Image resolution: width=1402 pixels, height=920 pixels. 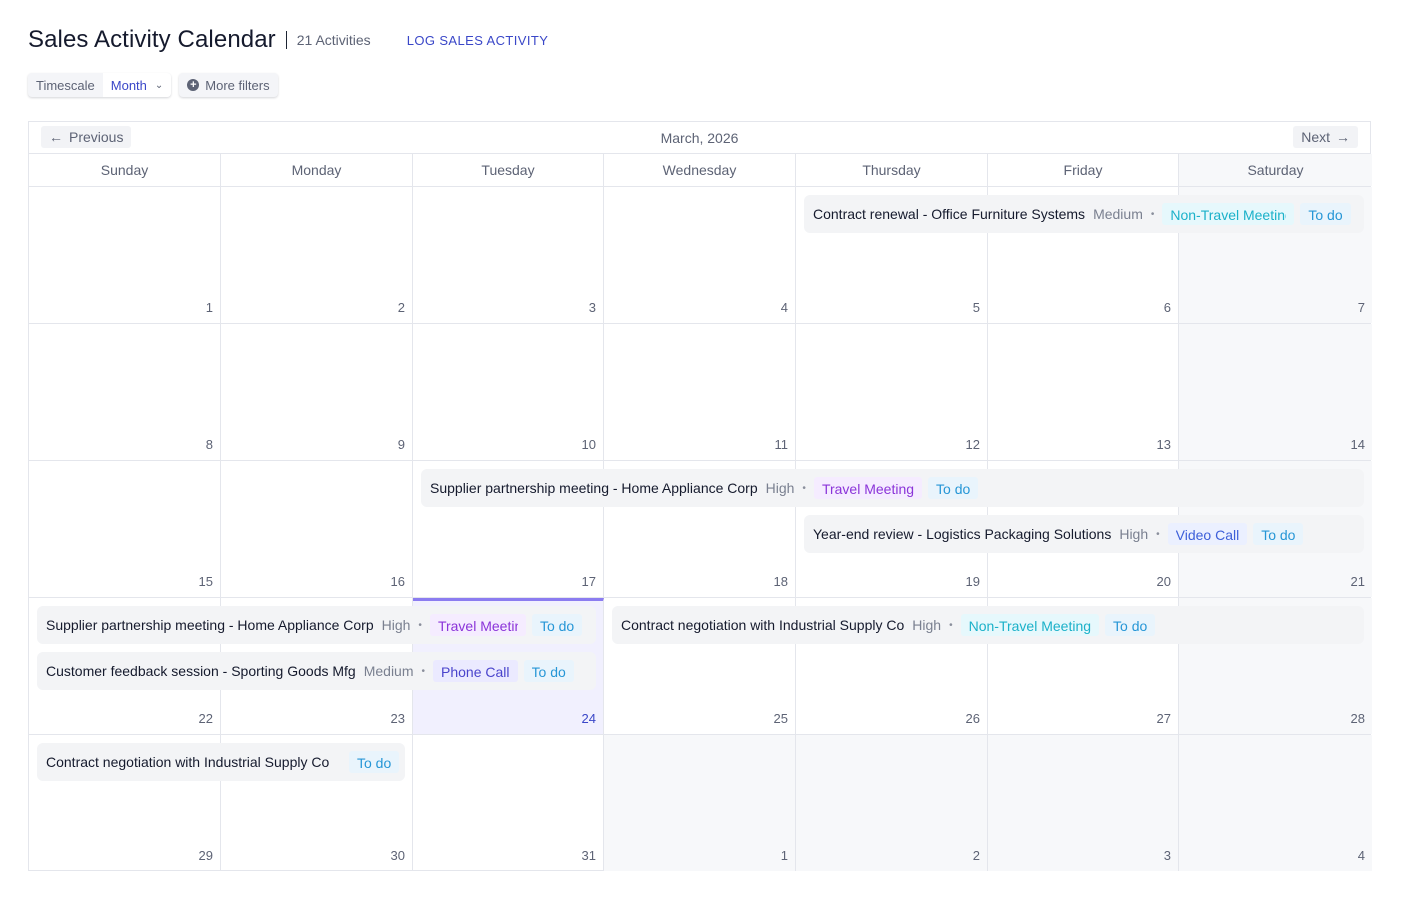 I want to click on day-cell: 9, so click(x=317, y=392).